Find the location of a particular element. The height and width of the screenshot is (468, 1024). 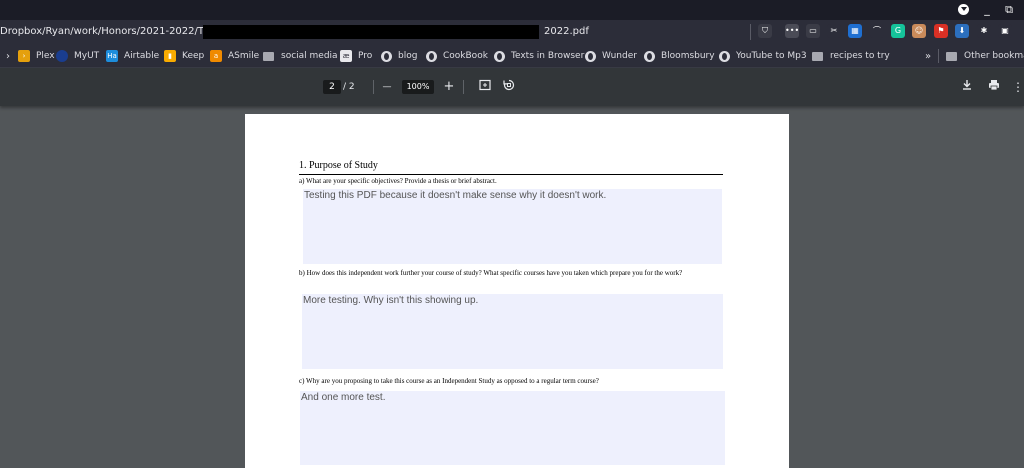

puzzle-extensions-icon: ✱ is located at coordinates (984, 31).